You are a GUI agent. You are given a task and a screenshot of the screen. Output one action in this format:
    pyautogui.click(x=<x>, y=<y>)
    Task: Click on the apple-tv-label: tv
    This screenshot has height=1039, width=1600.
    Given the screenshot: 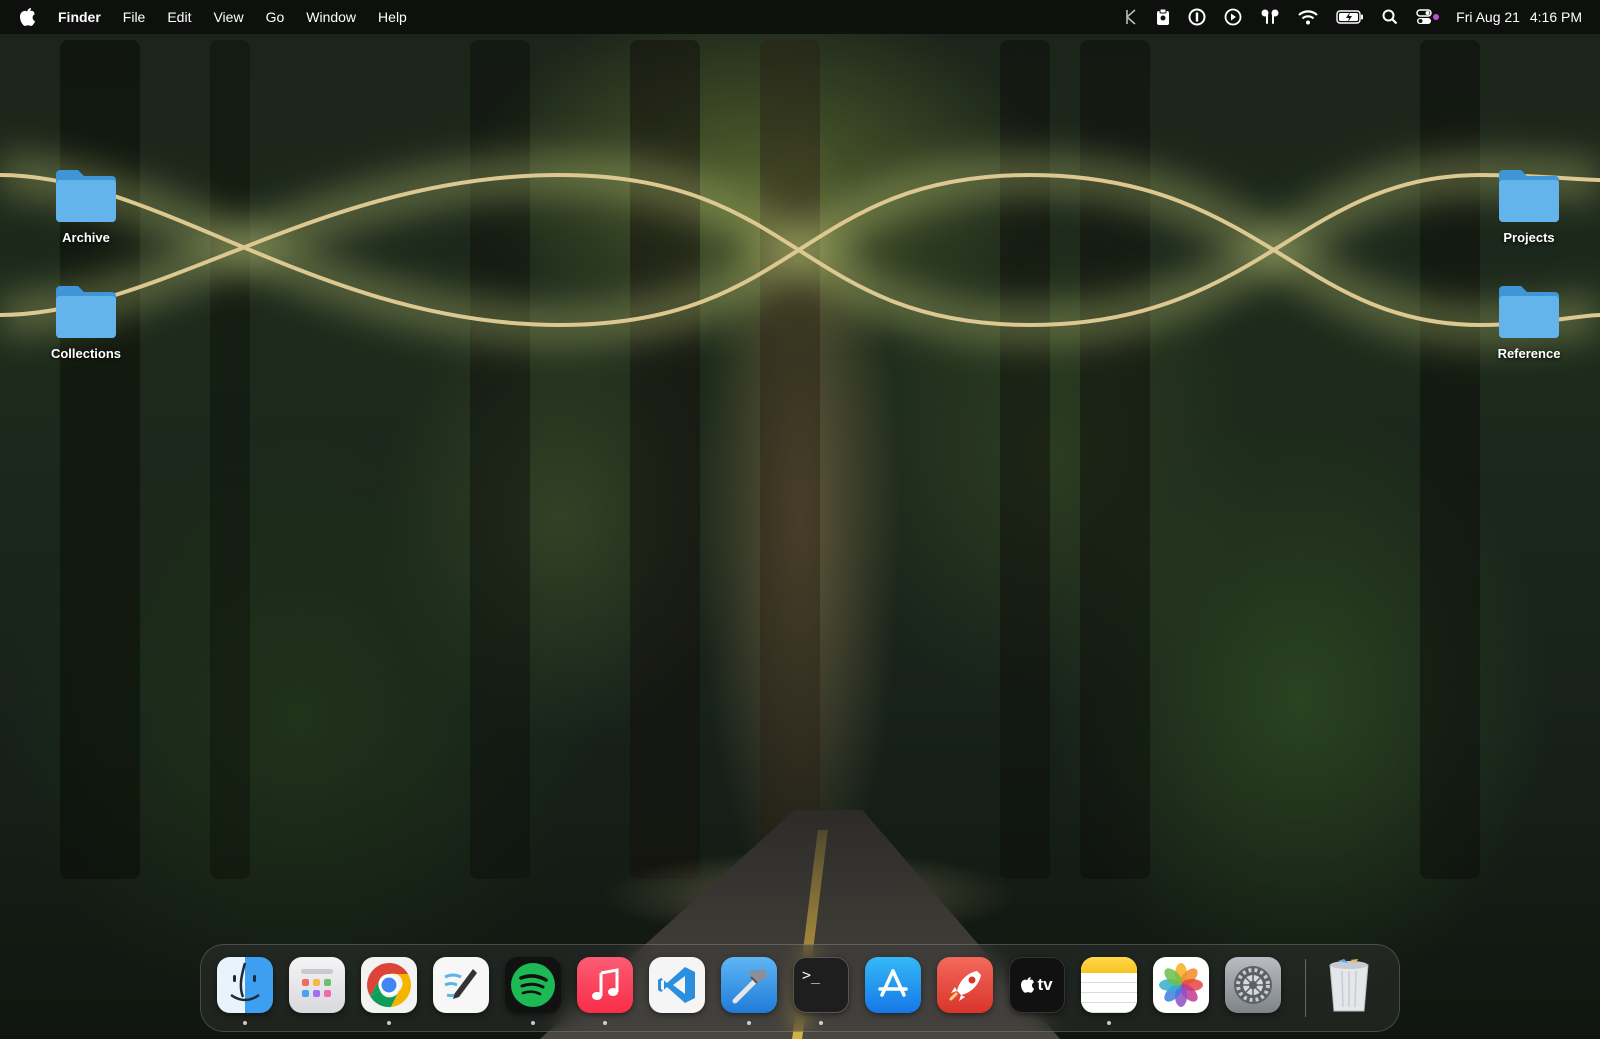 What is the action you would take?
    pyautogui.click(x=1045, y=984)
    